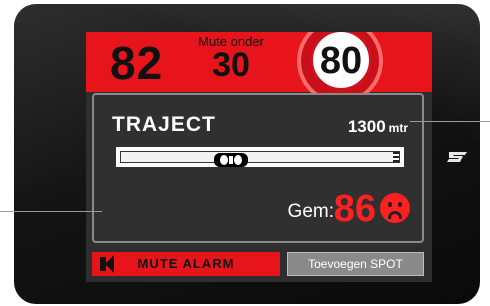 The image size is (490, 306). What do you see at coordinates (231, 65) in the screenshot?
I see `mute-threshold-value: 30` at bounding box center [231, 65].